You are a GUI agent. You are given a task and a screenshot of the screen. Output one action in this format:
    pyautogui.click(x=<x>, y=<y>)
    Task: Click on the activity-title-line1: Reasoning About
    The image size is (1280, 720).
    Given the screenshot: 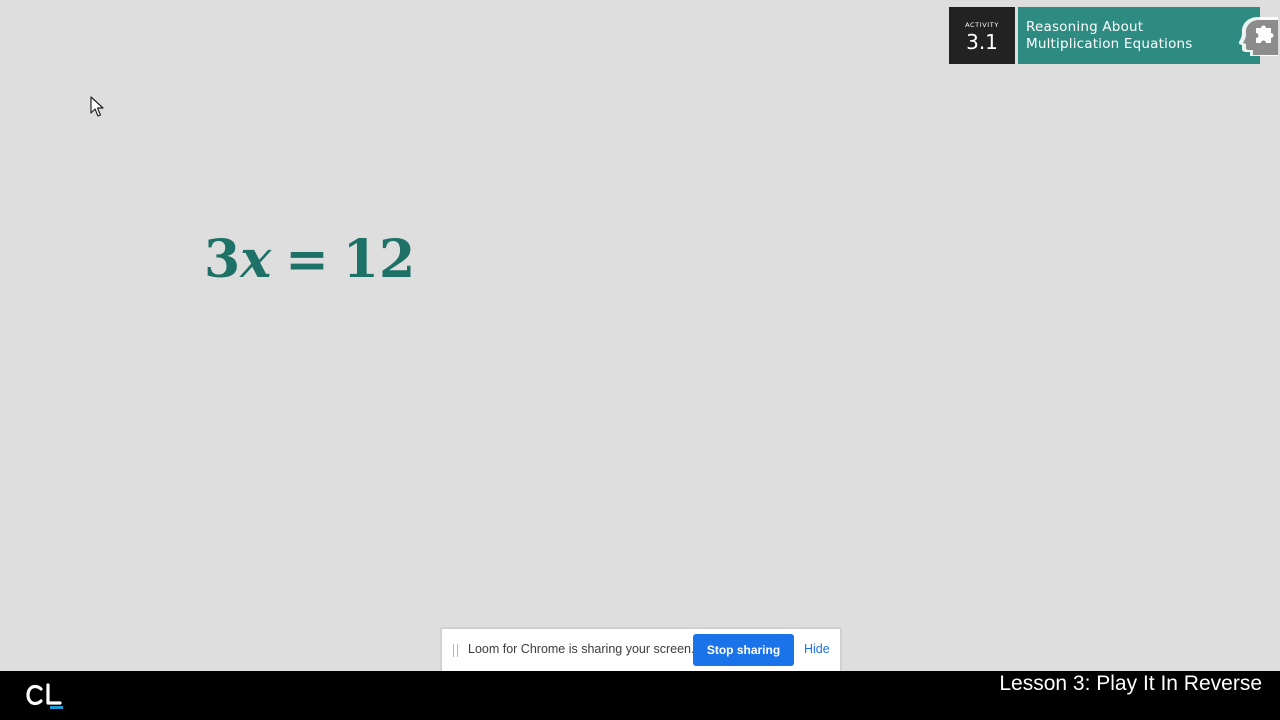 What is the action you would take?
    pyautogui.click(x=1085, y=27)
    